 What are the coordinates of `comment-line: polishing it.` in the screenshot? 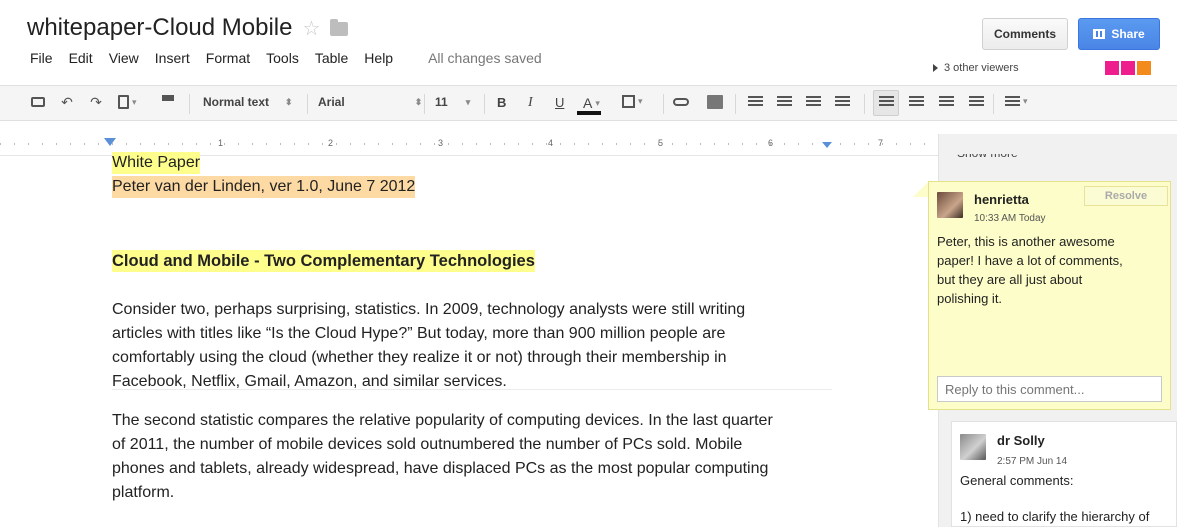 It's located at (970, 298).